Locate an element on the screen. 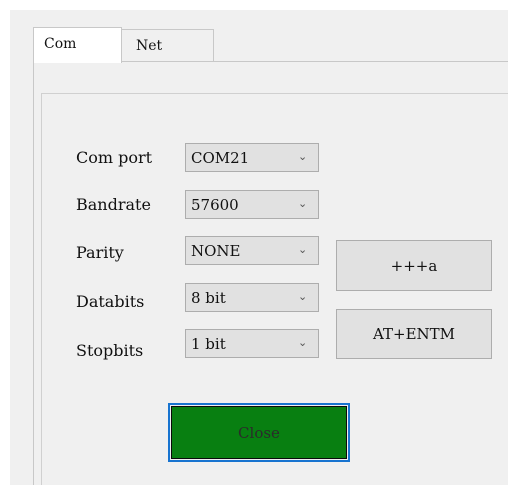 The image size is (508, 485). plus-plus-plus-a-label: +++a is located at coordinates (414, 265).